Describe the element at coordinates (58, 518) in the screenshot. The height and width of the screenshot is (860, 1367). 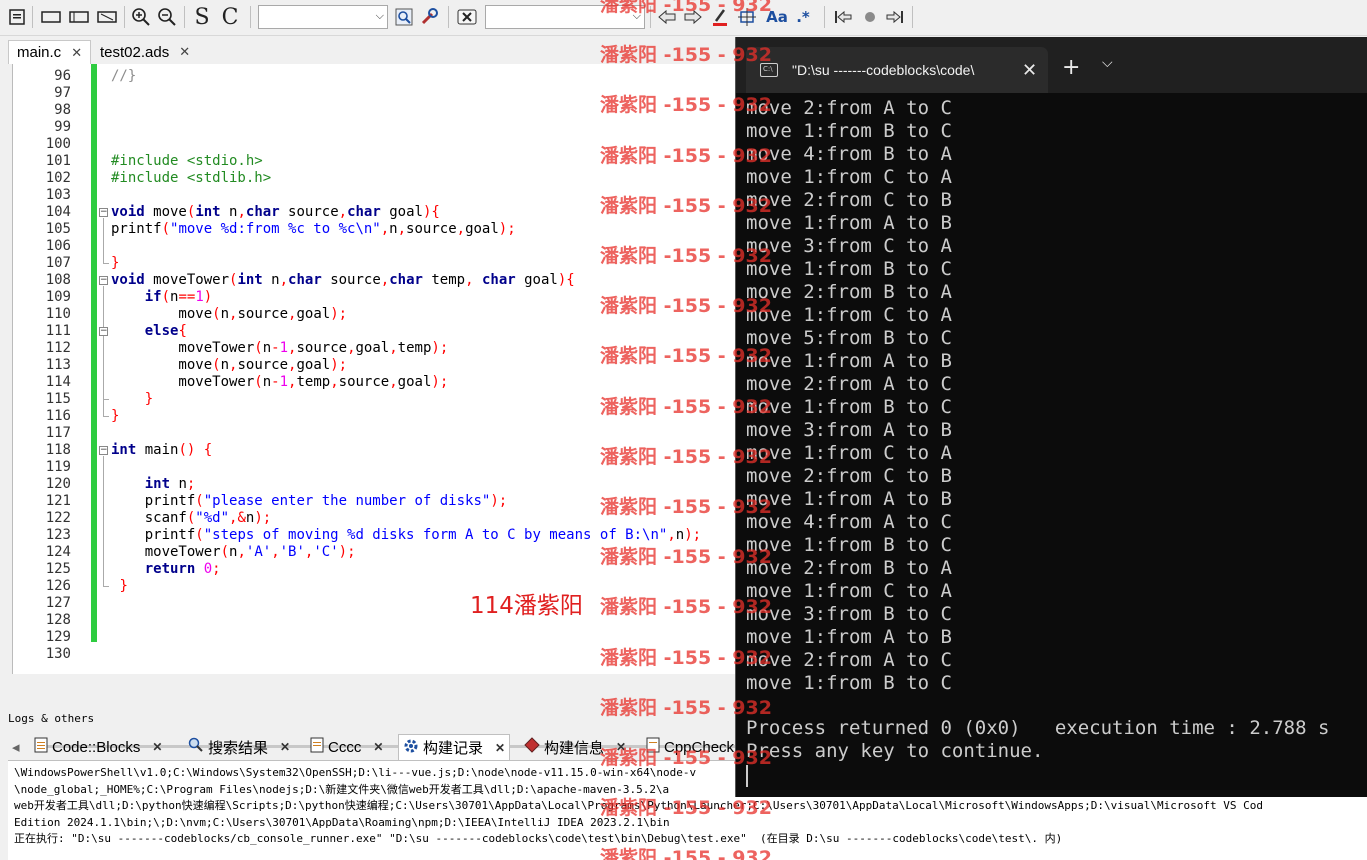
I see `line-number: 122` at that location.